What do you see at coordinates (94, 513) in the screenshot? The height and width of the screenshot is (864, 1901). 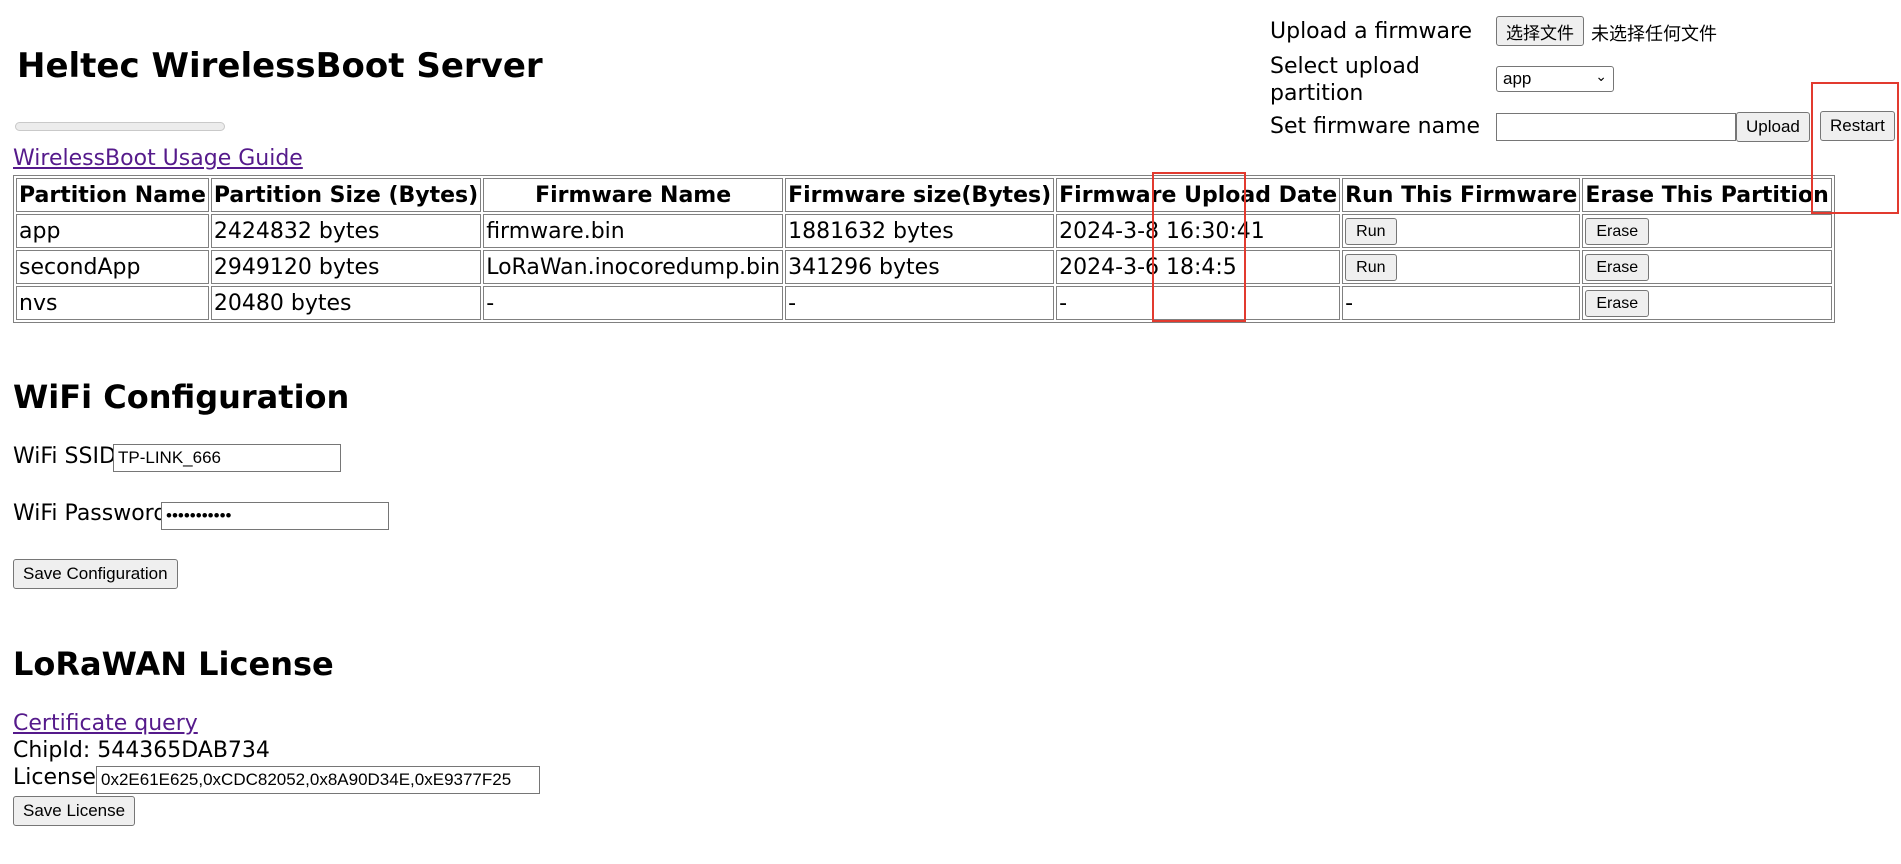 I see `wifi-password-label: WiFi Password:` at bounding box center [94, 513].